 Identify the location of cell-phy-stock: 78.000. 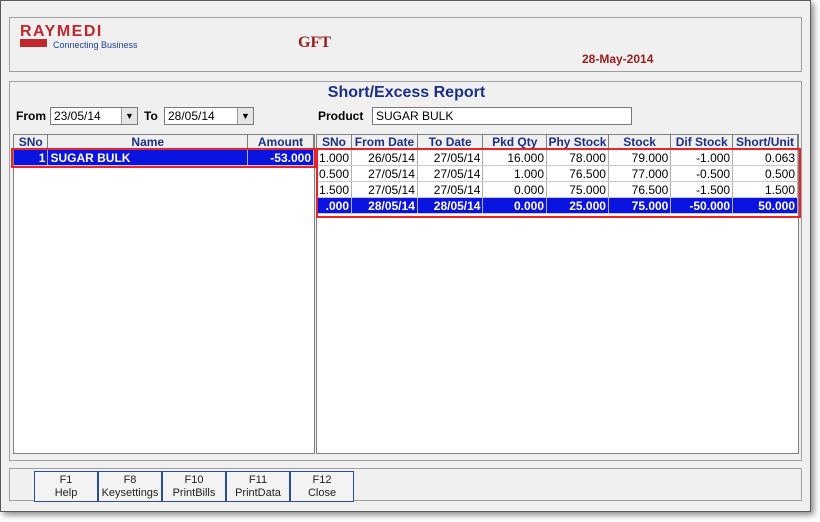
(577, 157).